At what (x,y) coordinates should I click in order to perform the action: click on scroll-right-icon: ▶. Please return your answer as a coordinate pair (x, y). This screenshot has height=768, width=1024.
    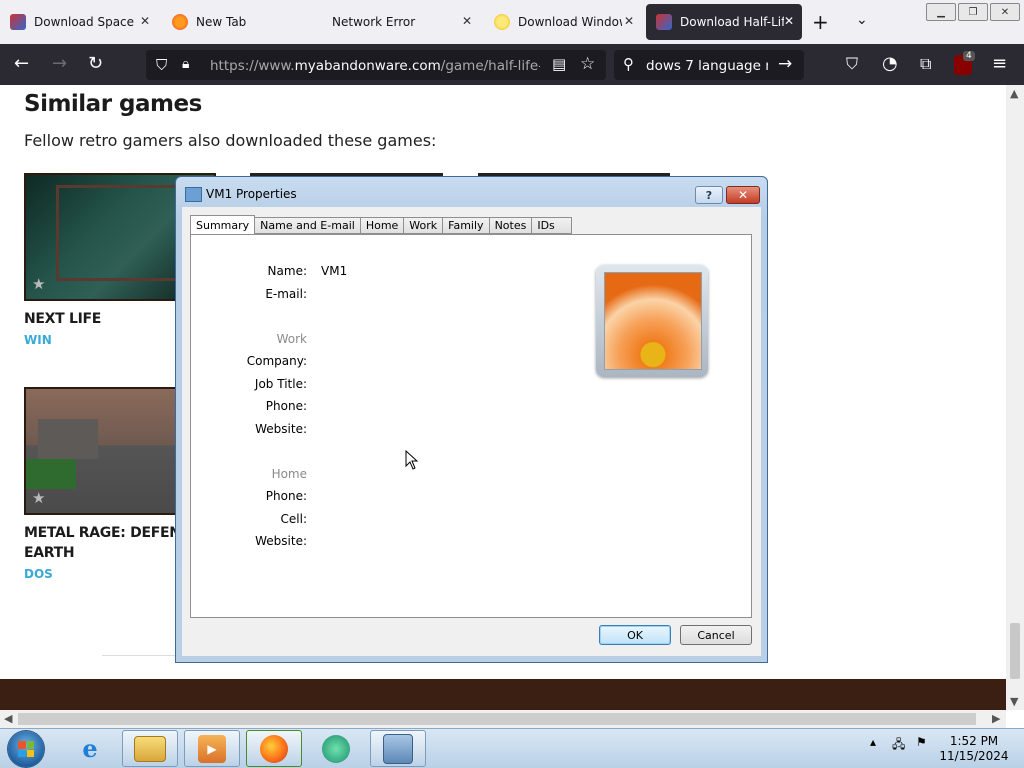
    Looking at the image, I should click on (996, 718).